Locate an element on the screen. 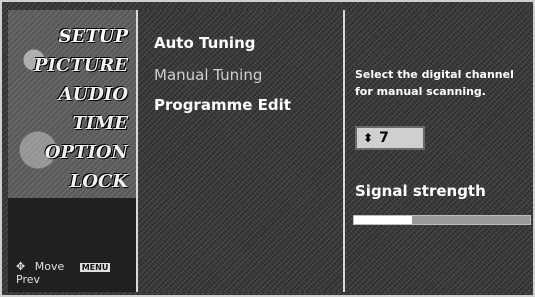 This screenshot has height=297, width=535. menu-item-lock: LOCK is located at coordinates (68, 181).